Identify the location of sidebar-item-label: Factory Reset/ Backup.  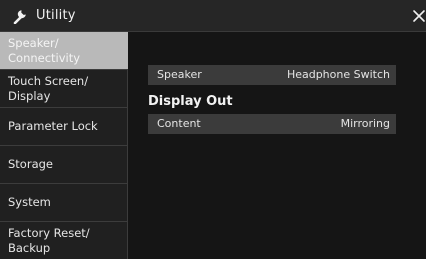
(49, 240).